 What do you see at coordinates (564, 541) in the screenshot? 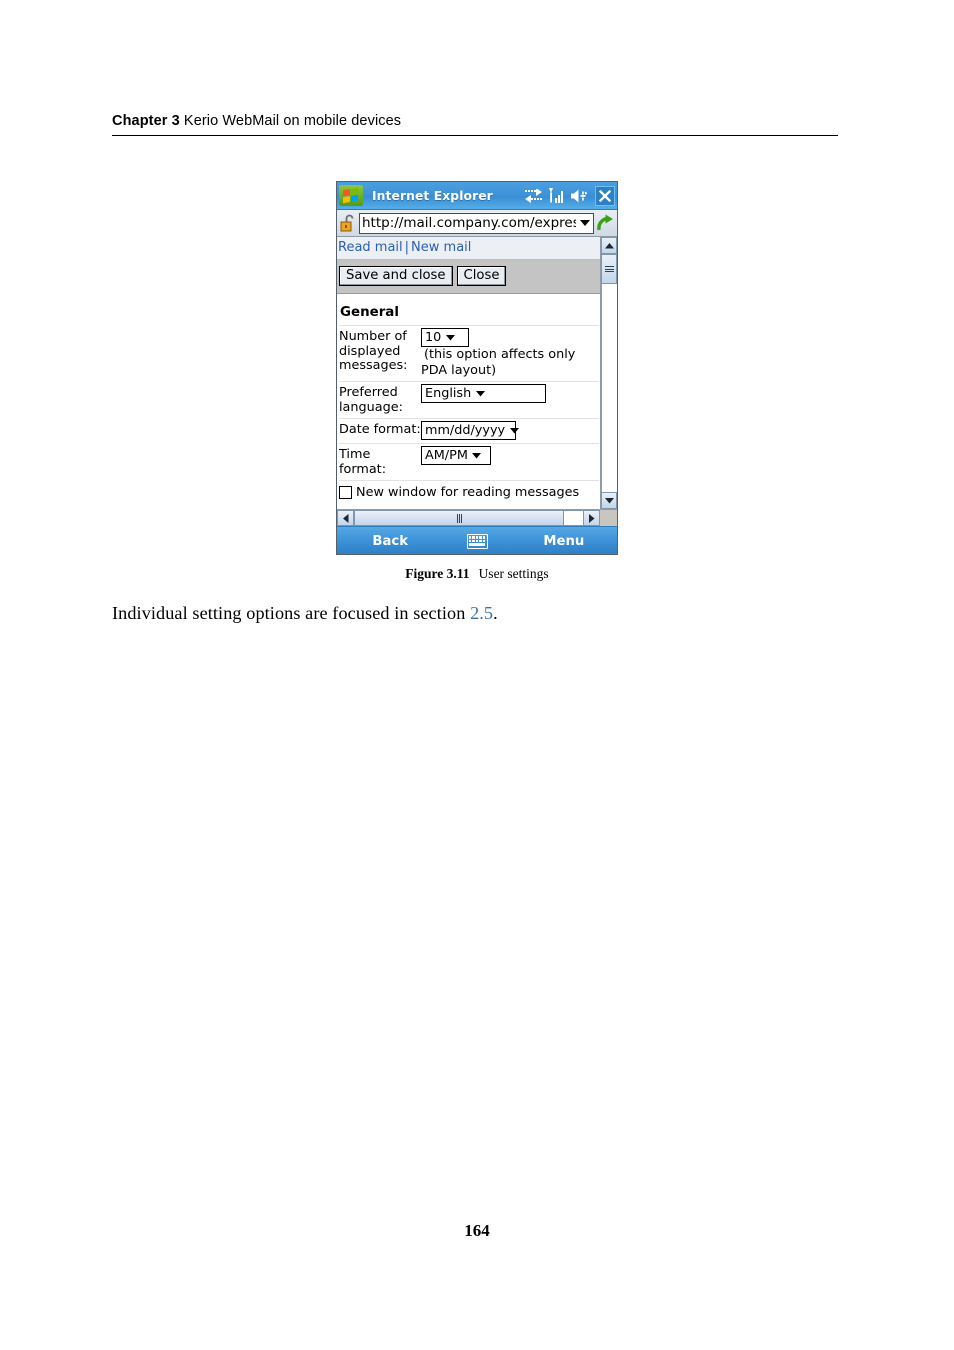
I see `taskbar-menu-button: Menu` at bounding box center [564, 541].